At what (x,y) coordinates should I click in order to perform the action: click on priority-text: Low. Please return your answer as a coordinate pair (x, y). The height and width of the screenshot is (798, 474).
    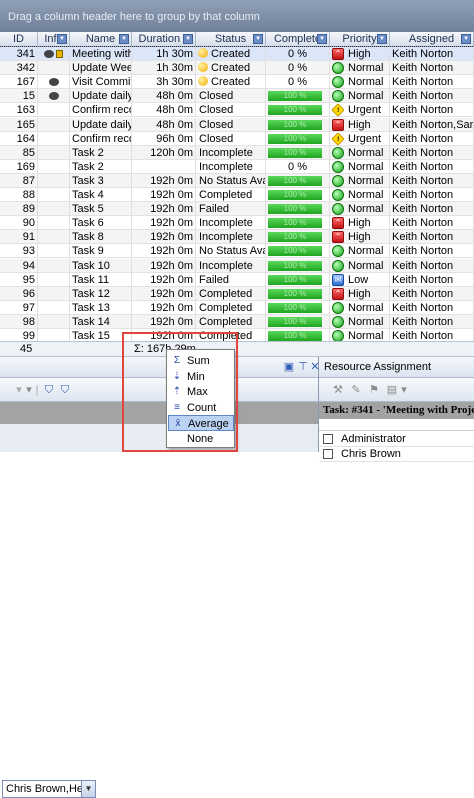
    Looking at the image, I should click on (358, 279).